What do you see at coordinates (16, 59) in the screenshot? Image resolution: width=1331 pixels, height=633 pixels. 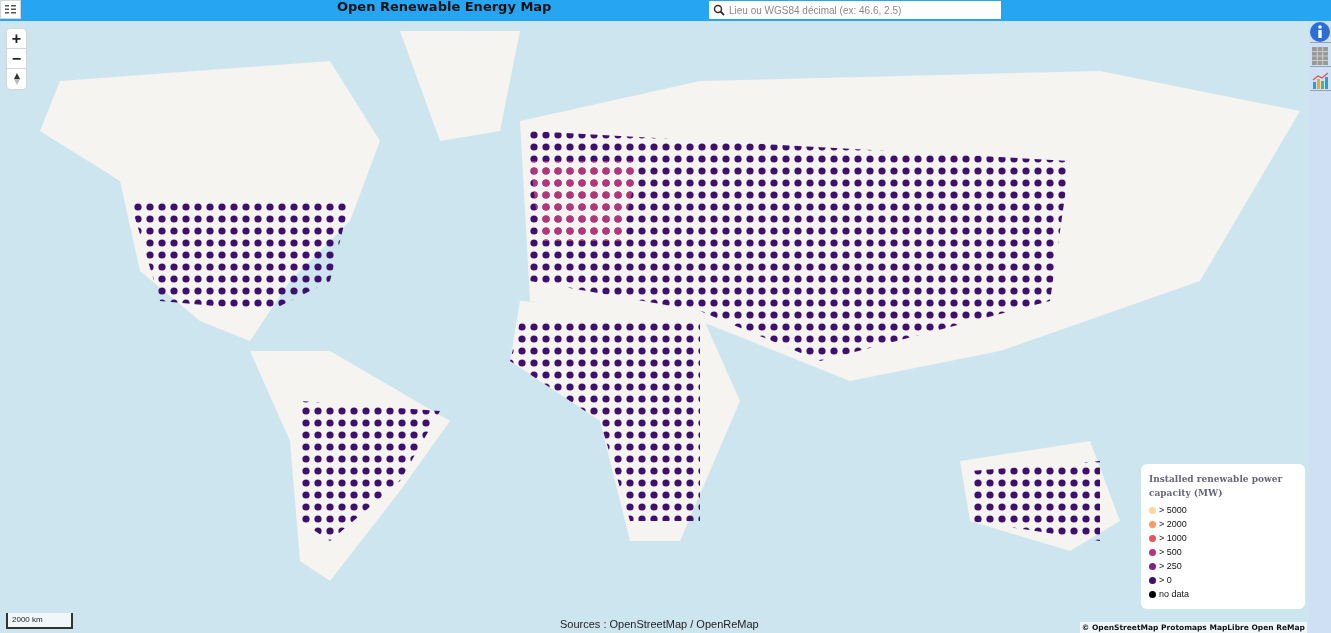 I see `zoom-out-button: −` at bounding box center [16, 59].